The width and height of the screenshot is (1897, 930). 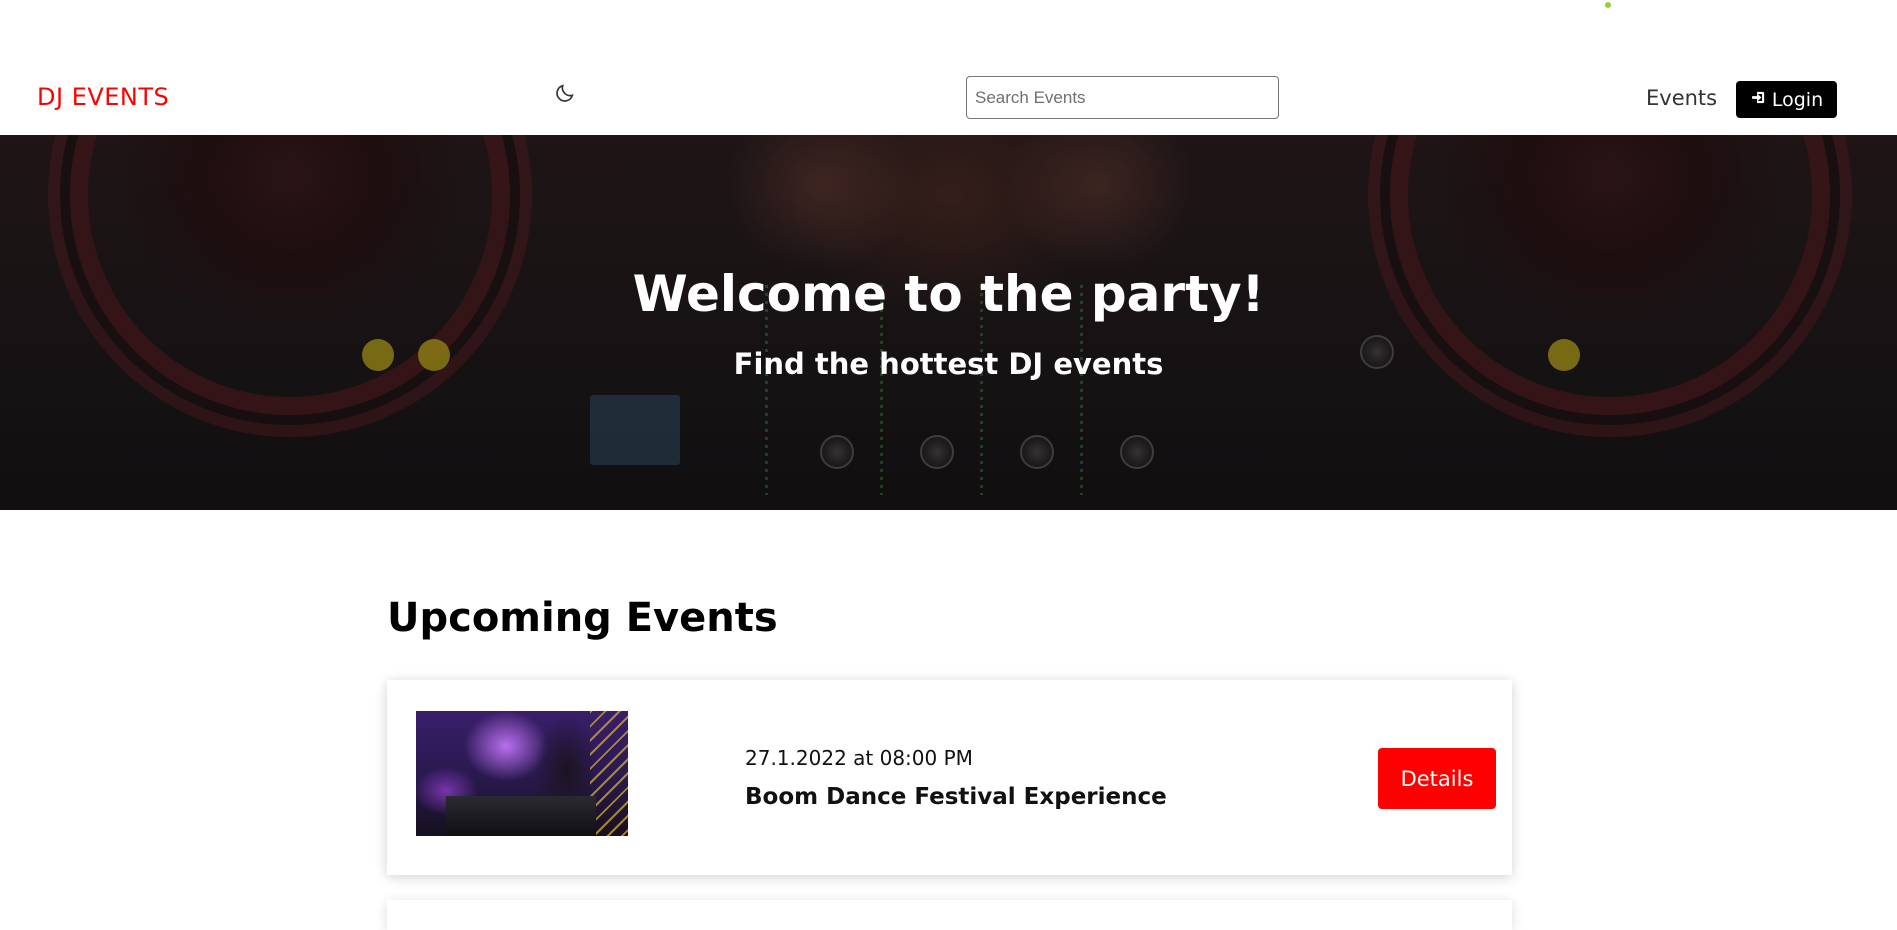 I want to click on login-button: Login, so click(x=1786, y=99).